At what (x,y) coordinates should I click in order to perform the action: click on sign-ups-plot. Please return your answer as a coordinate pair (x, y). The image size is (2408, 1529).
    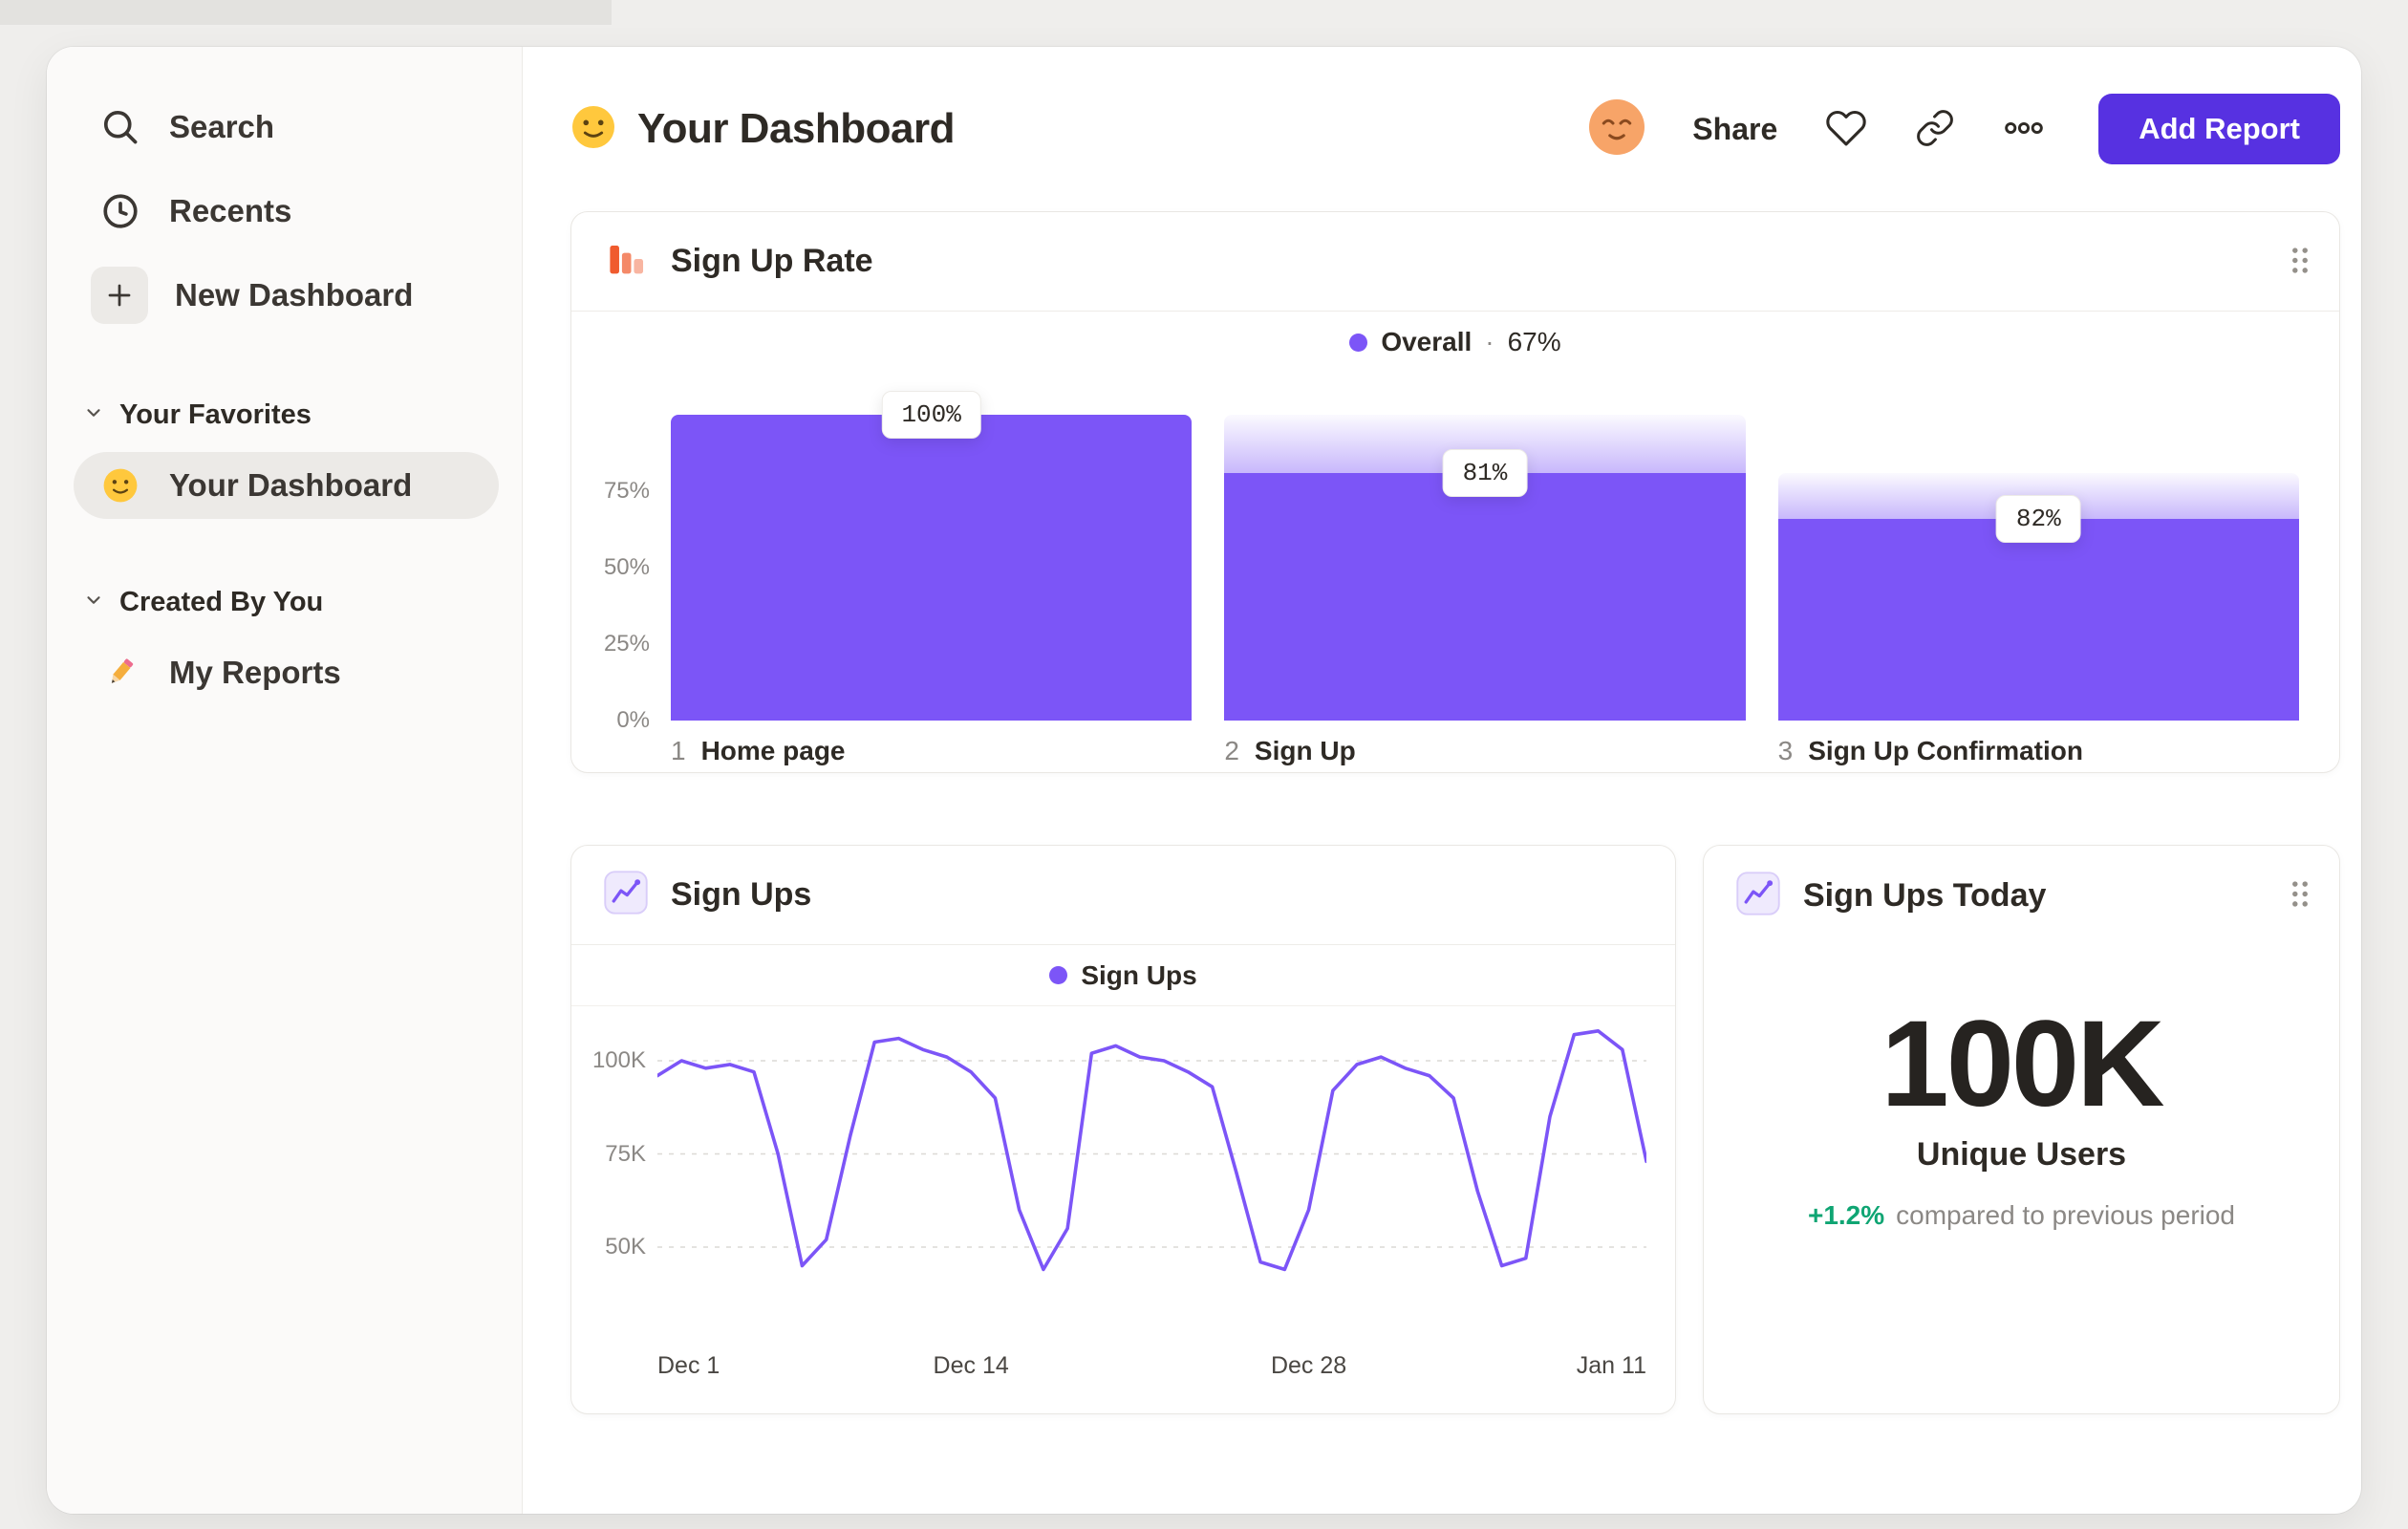
    Looking at the image, I should click on (1152, 1175).